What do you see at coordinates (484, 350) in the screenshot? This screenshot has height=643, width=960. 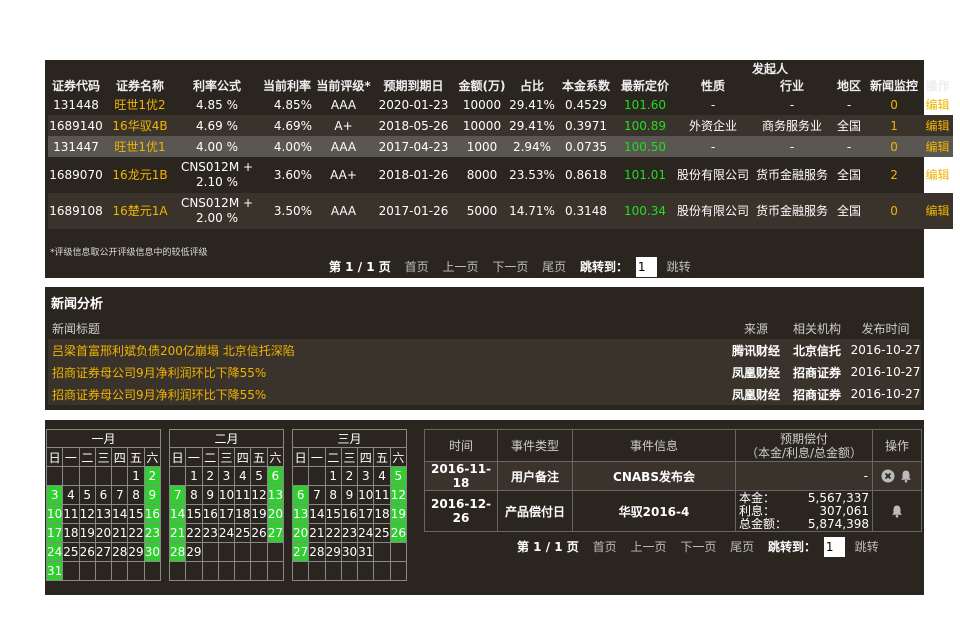 I see `news-row: 吕梁首富邢利斌负债200亿崩塌 北京信托深陷 腾讯财经 北京信托 2016-10-27` at bounding box center [484, 350].